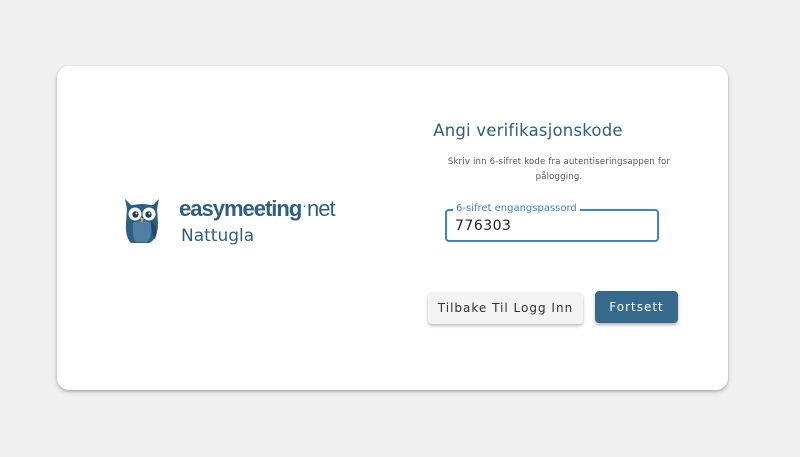  What do you see at coordinates (241, 223) in the screenshot?
I see `brand-logo: easymeeting·net Nattugla` at bounding box center [241, 223].